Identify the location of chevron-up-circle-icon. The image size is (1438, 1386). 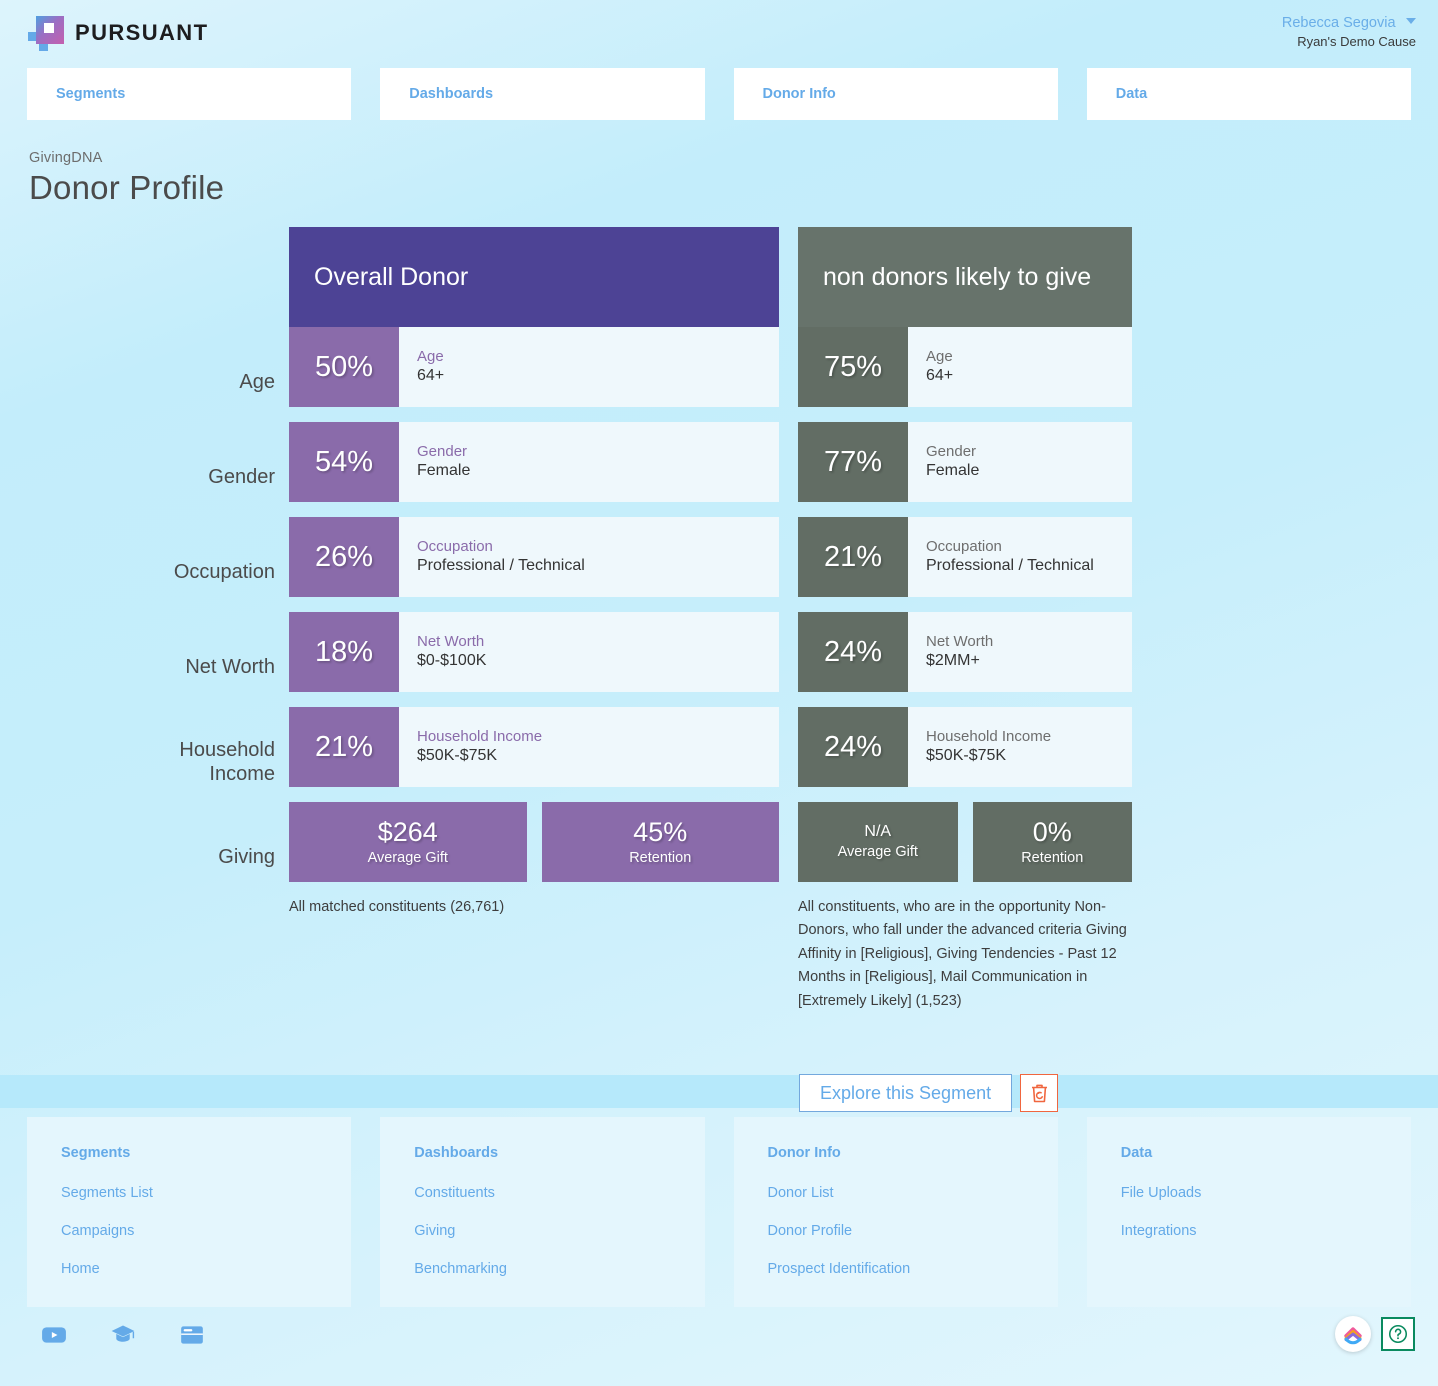
(1353, 1334).